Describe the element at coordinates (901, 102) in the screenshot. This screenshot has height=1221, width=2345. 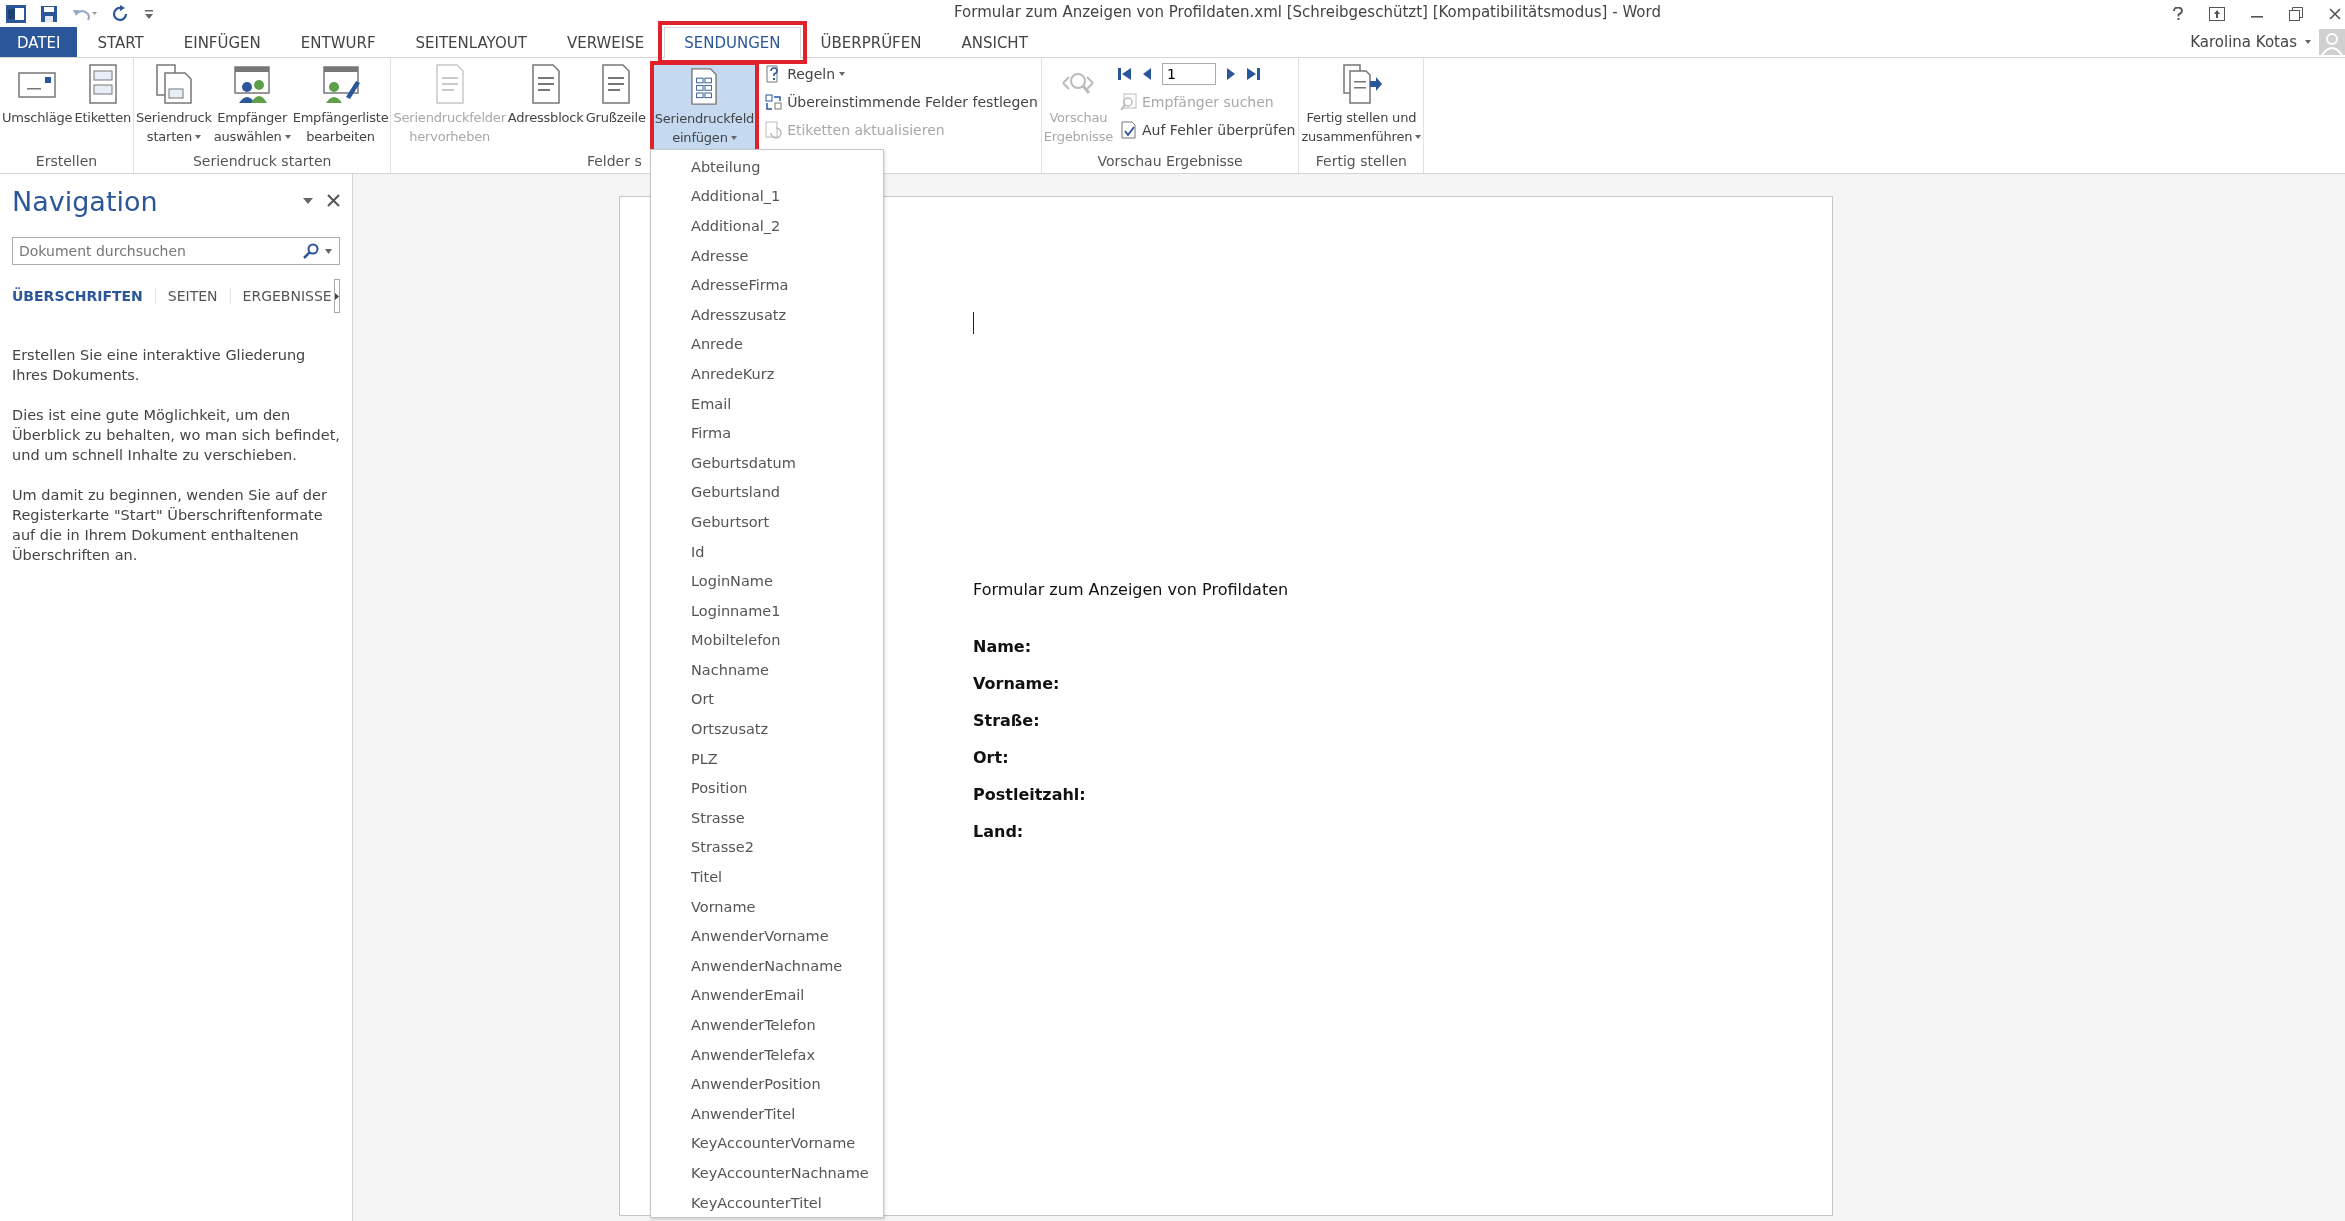
I see `ribbon-button: Übereinstimmende Felder festlegen` at that location.